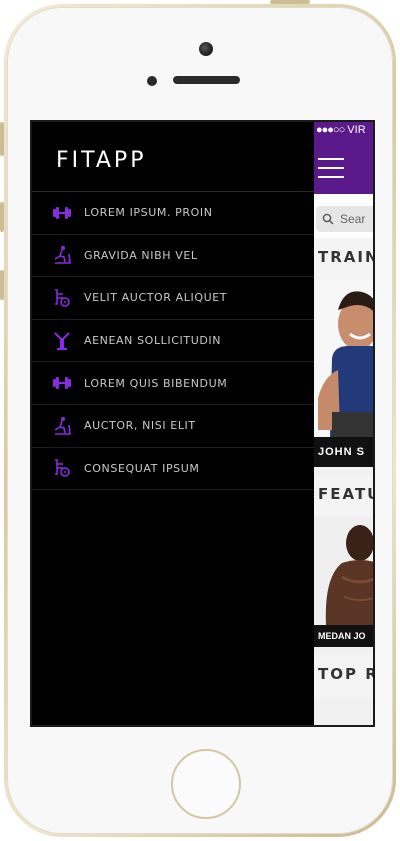 Image resolution: width=400 pixels, height=841 pixels. I want to click on menu-item-lorem-quis-bibendum: LOREM QUIS BIBENDUM, so click(173, 383).